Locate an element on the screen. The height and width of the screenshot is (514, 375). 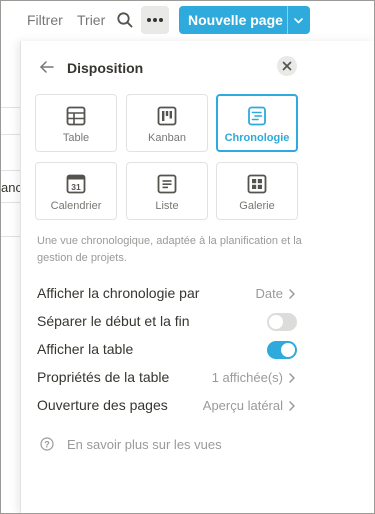
timeline-icon is located at coordinates (257, 116).